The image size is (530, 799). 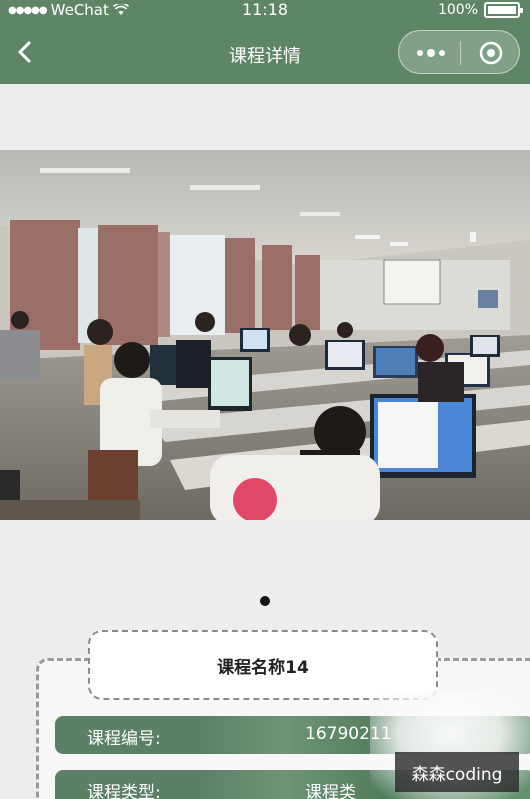 I want to click on close-button, so click(x=491, y=53).